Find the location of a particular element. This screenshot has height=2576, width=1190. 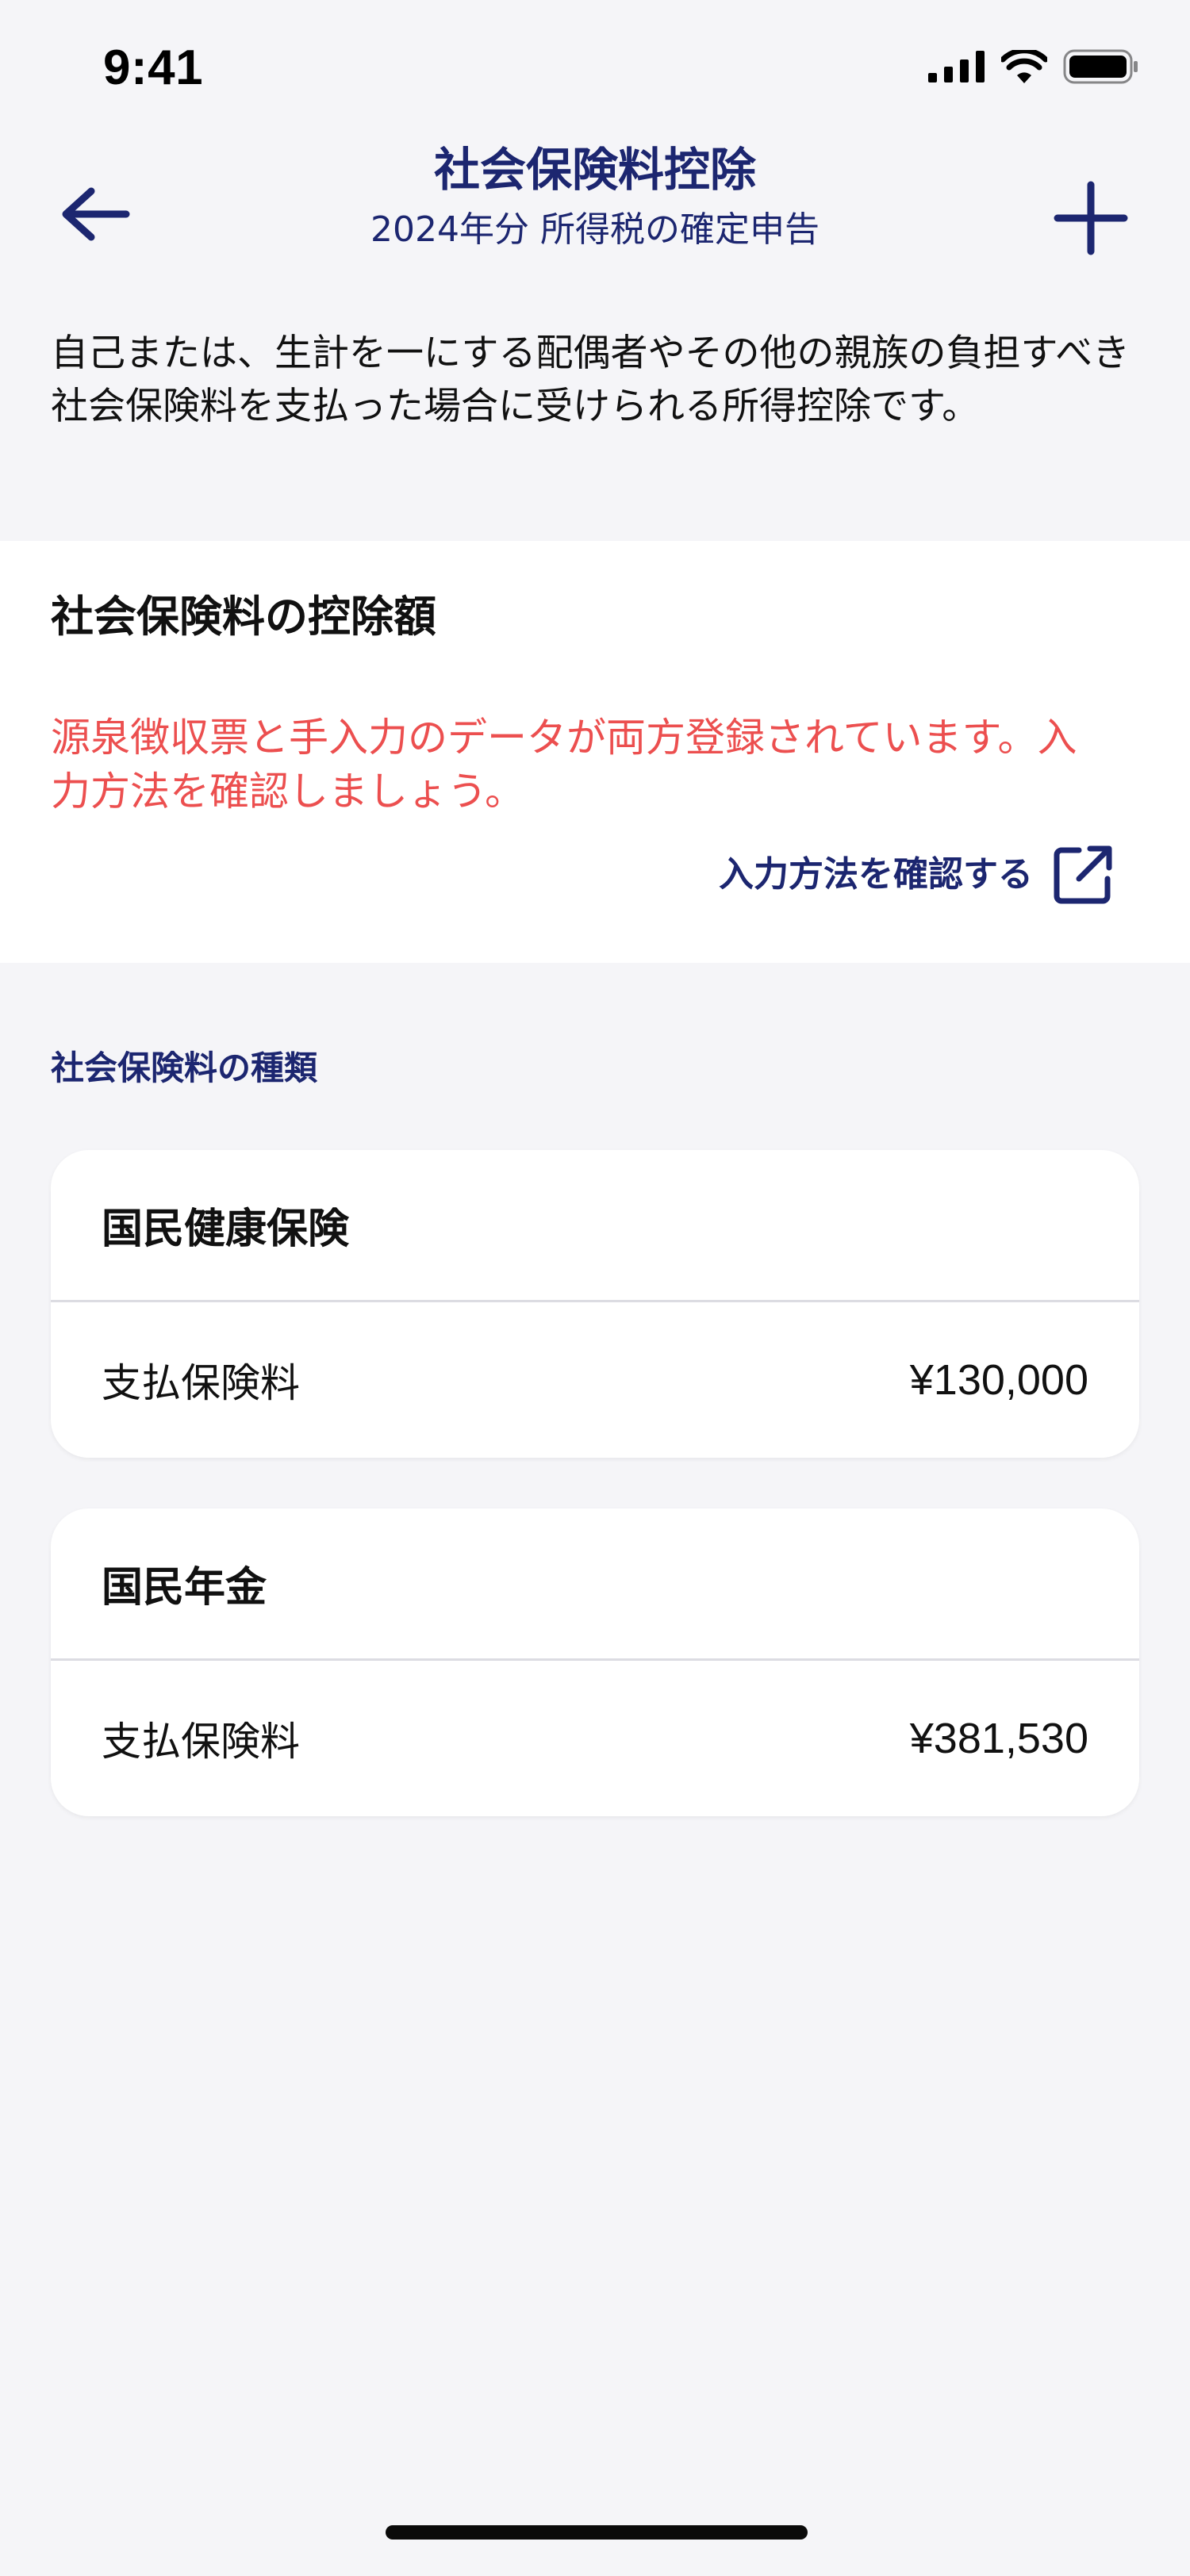

confirm-input-method-link: 入力方法を確認する is located at coordinates (916, 875).